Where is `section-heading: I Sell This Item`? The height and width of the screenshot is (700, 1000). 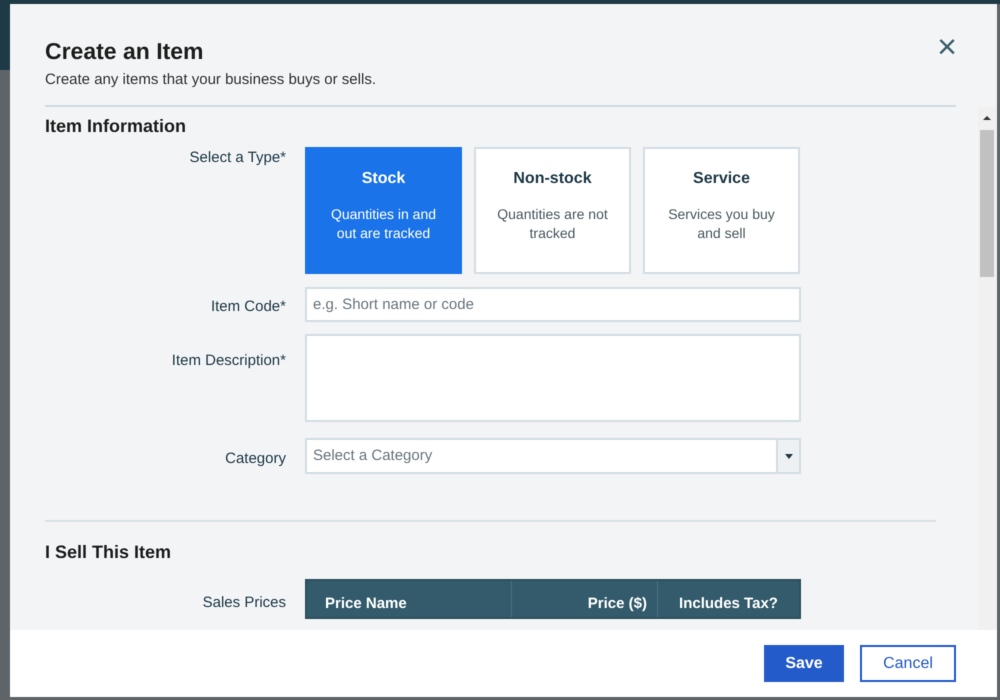
section-heading: I Sell This Item is located at coordinates (108, 552).